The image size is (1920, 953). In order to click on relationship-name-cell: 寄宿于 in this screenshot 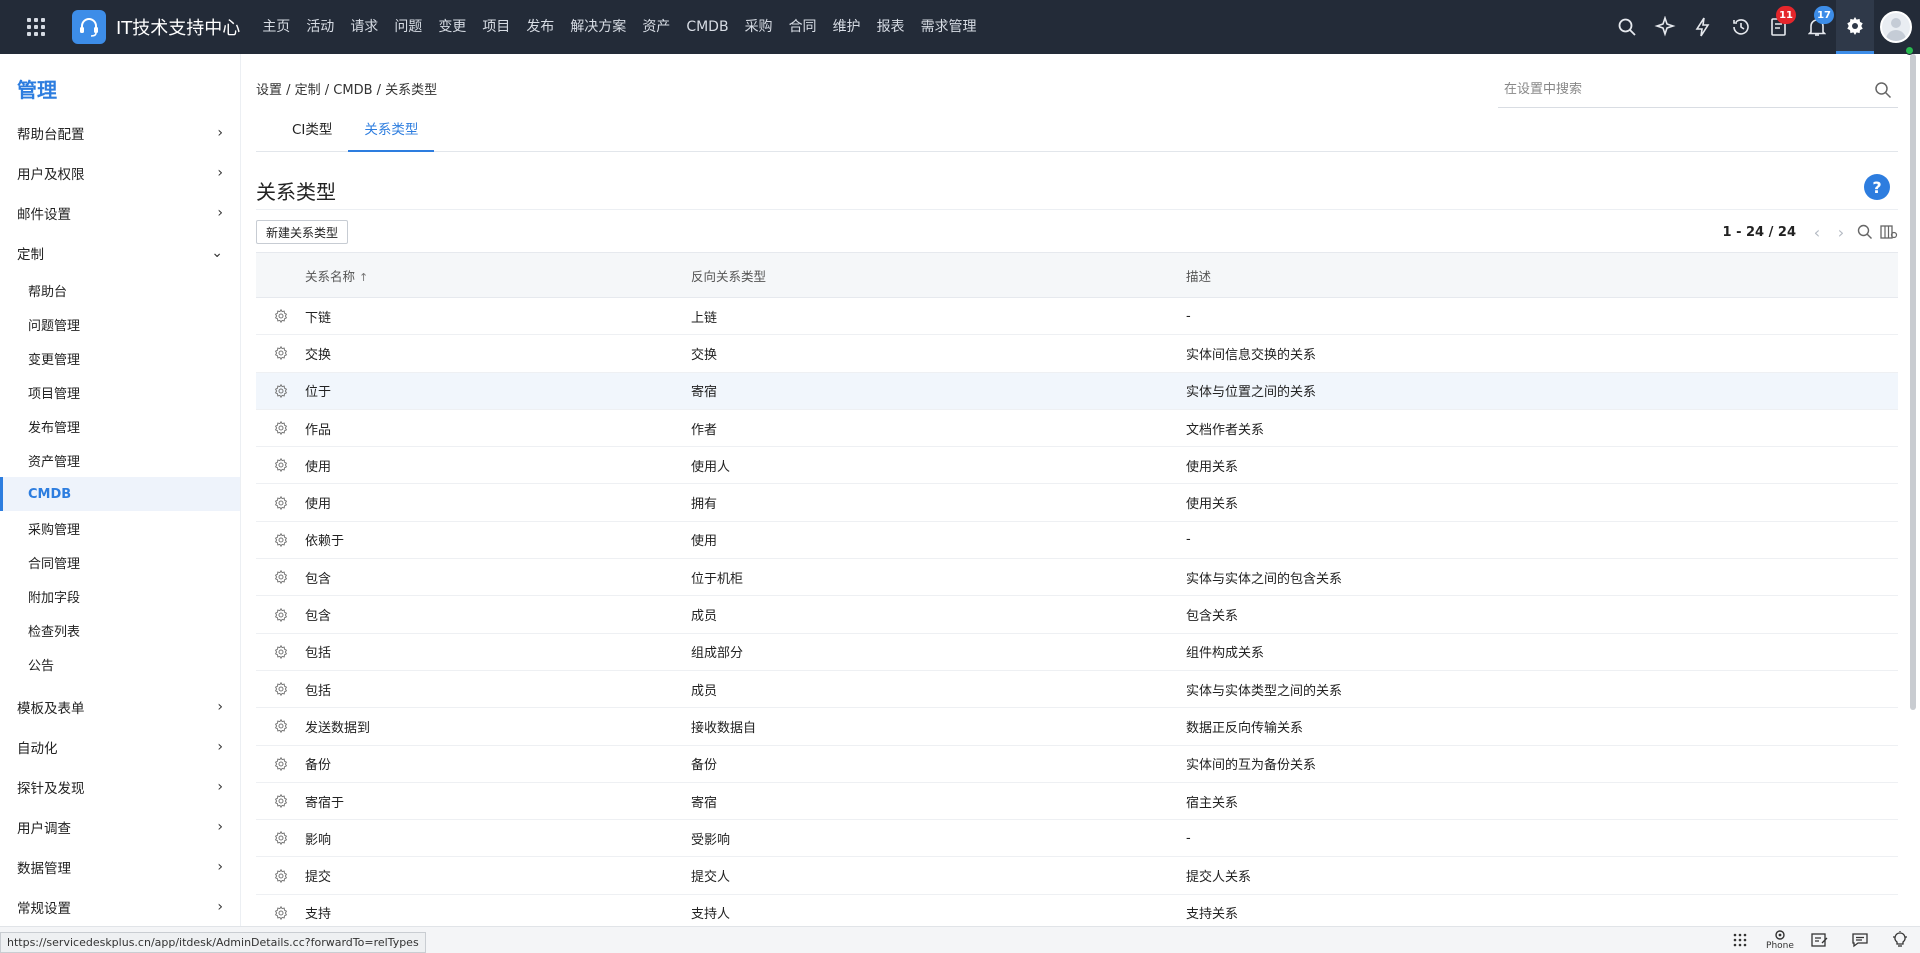, I will do `click(498, 801)`.